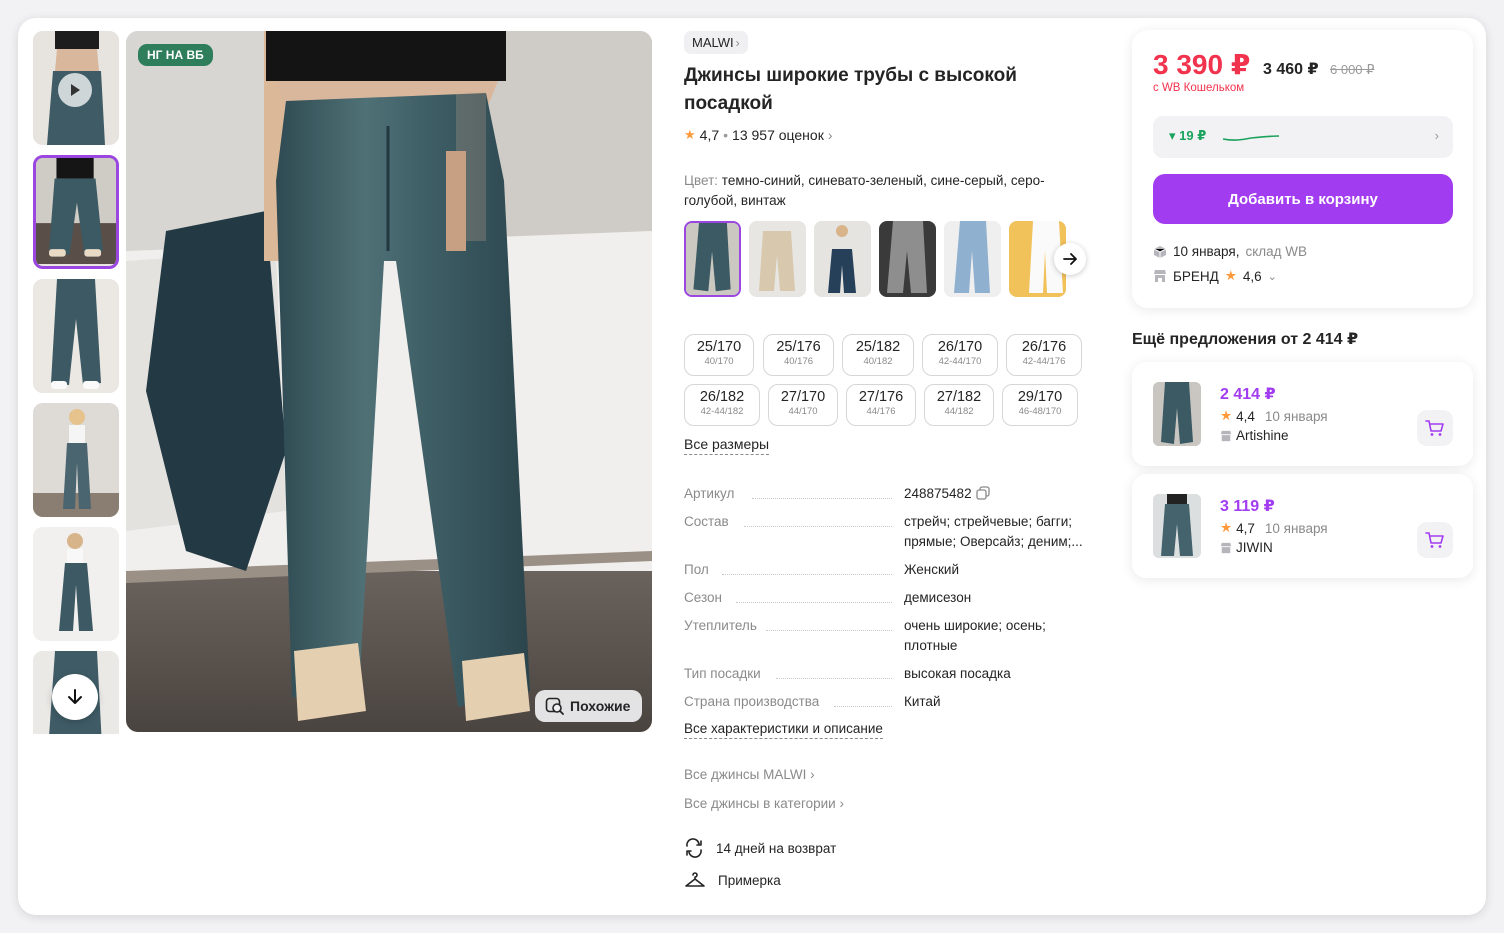 The image size is (1504, 933). What do you see at coordinates (783, 730) in the screenshot?
I see `all-characteristics-link: Все характеристики и описание` at bounding box center [783, 730].